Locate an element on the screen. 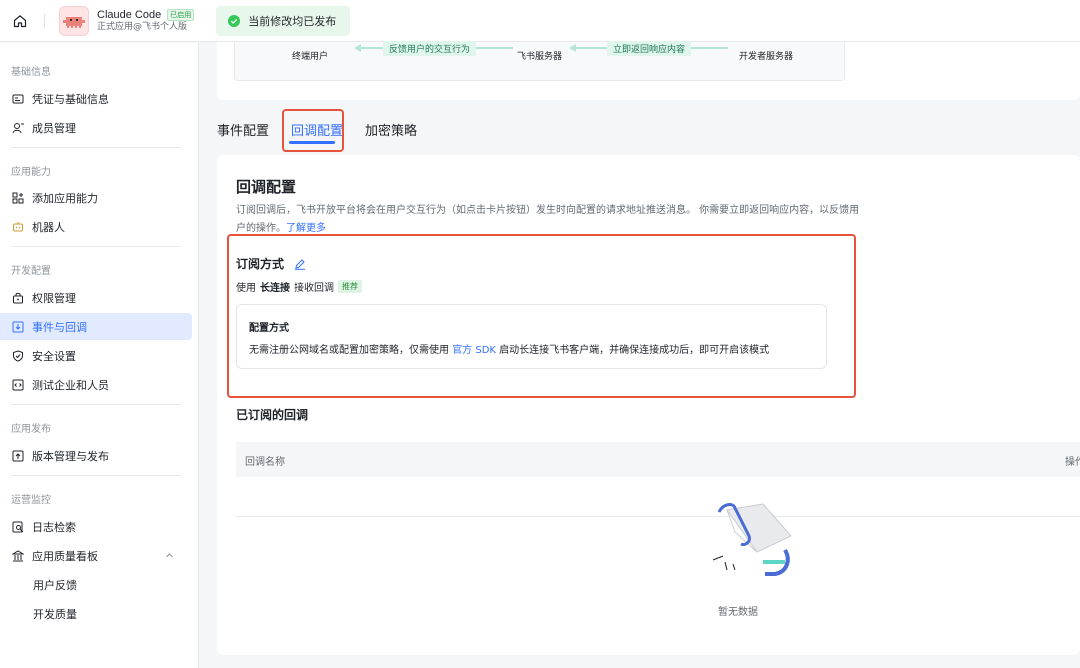 The image size is (1080, 668). sidebar-item-label: 机器人 is located at coordinates (48, 227).